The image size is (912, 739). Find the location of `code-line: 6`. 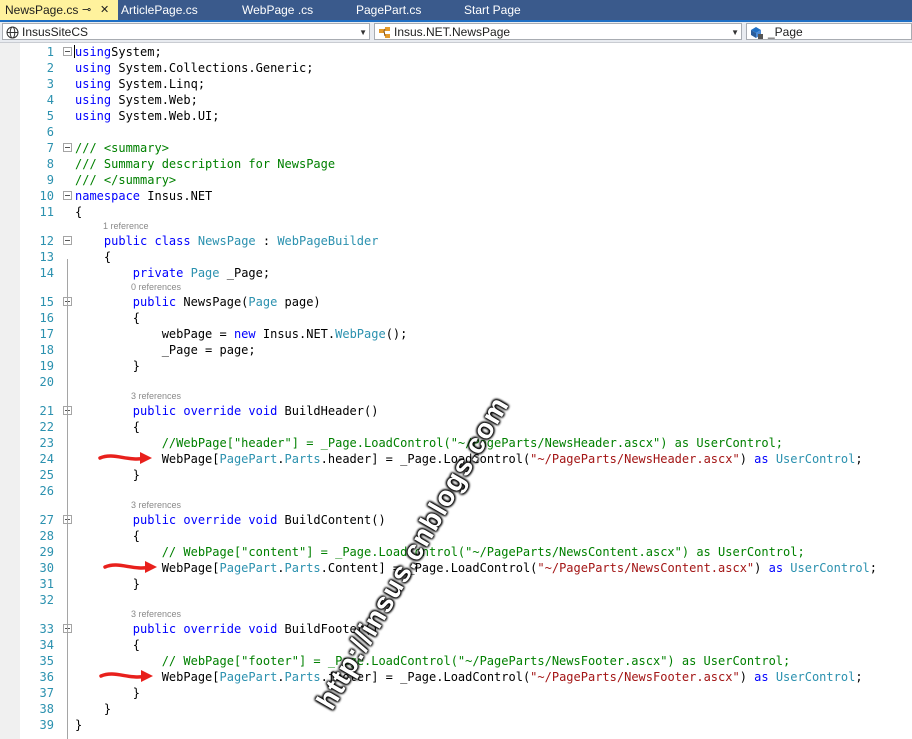

code-line: 6 is located at coordinates (456, 132).